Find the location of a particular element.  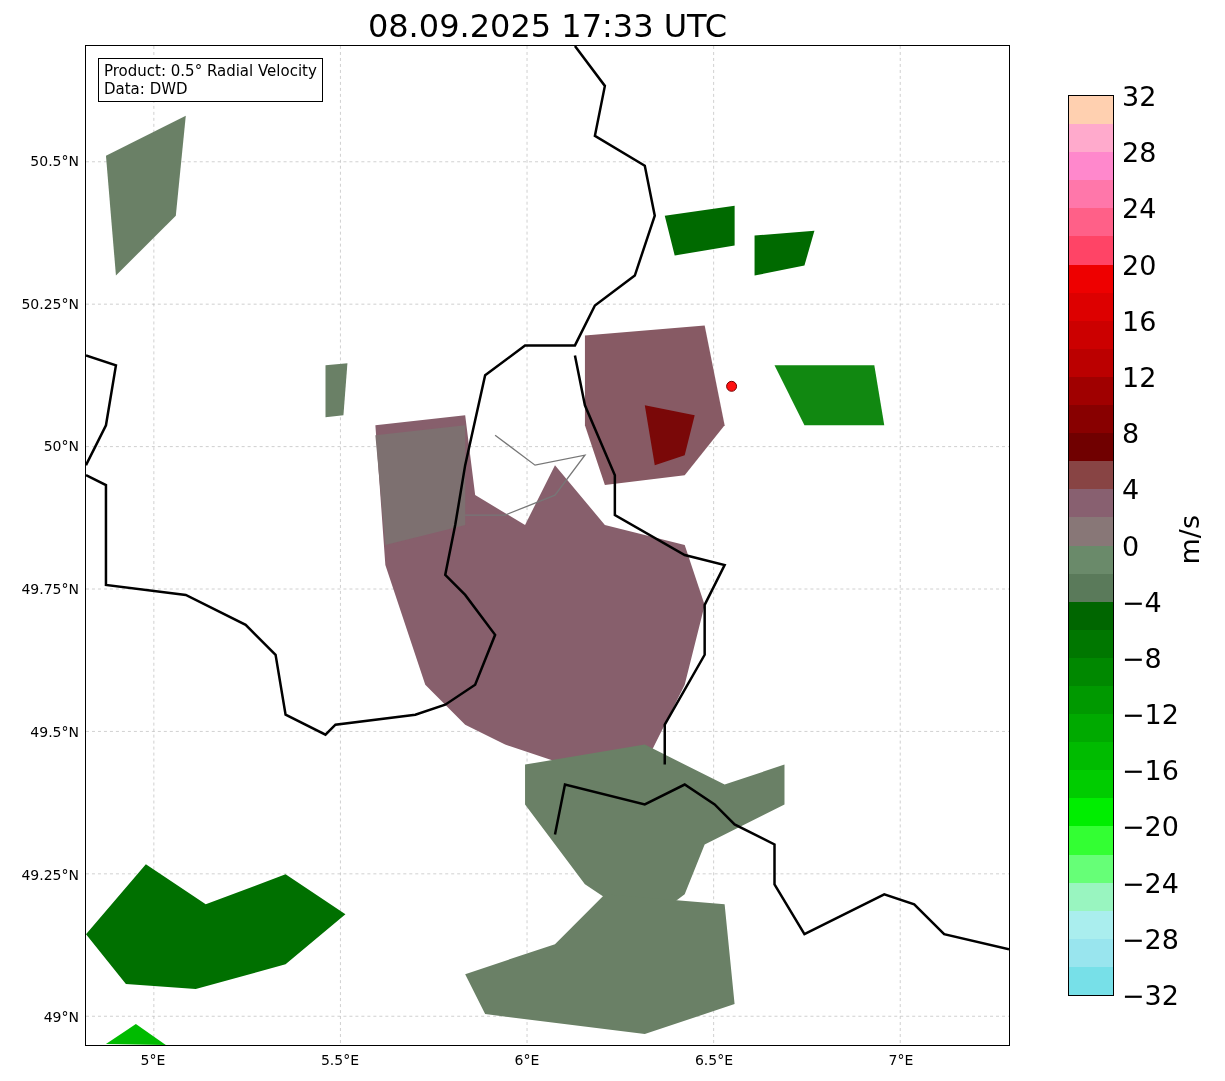

latitude-label: 49.75°N is located at coordinates (50, 589).